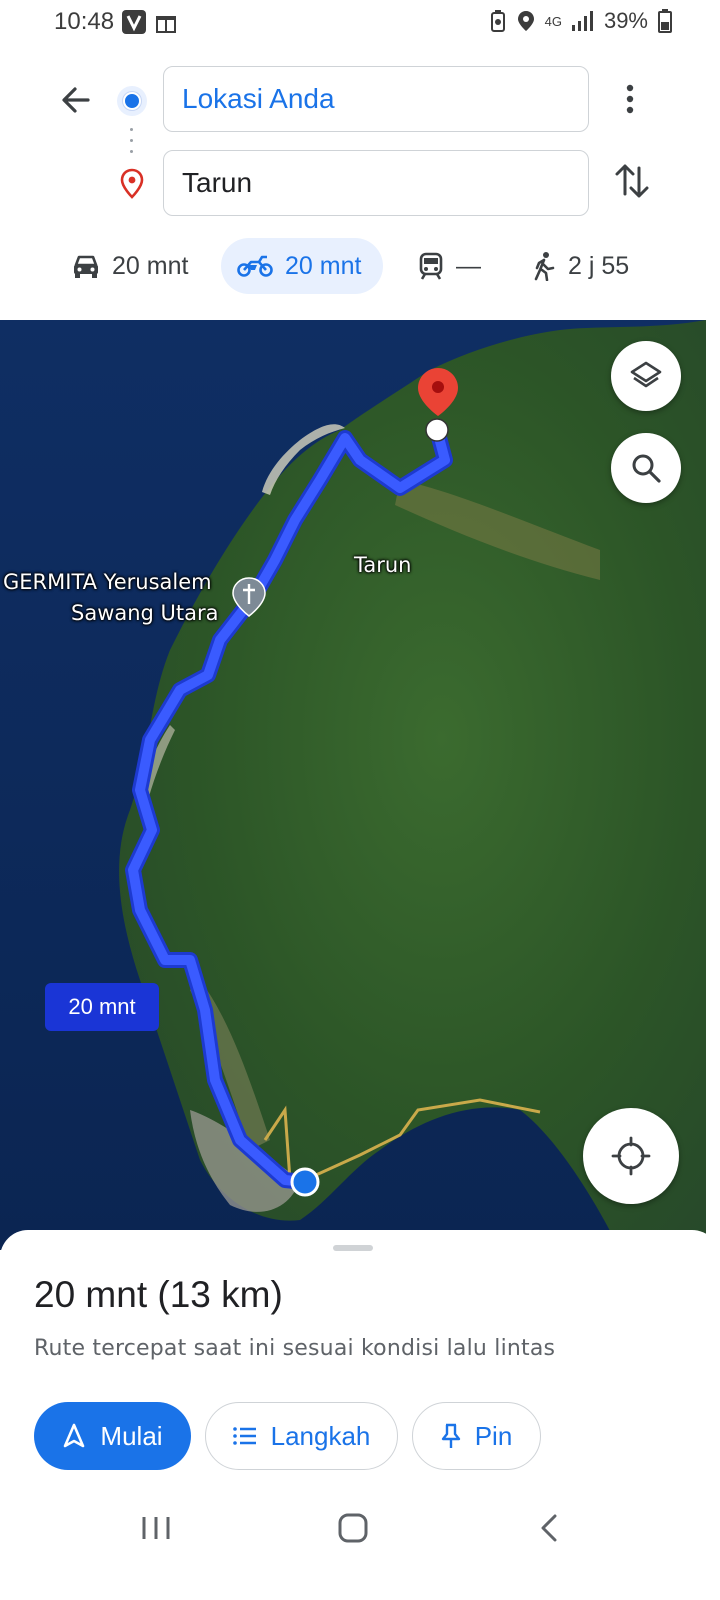  I want to click on mode-motorcycle-time: 20 mnt, so click(323, 265).